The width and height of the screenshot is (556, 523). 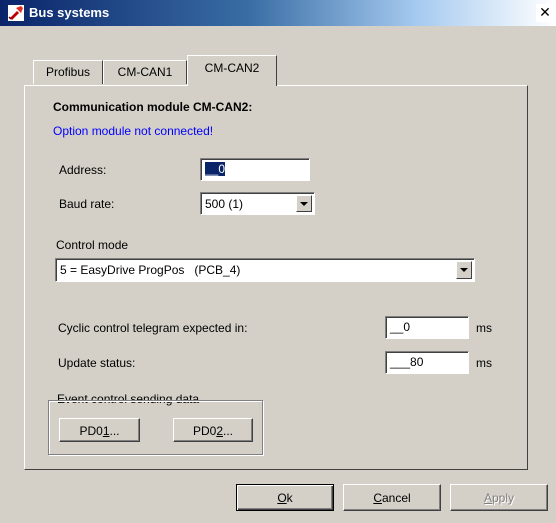 What do you see at coordinates (215, 169) in the screenshot?
I see `address-value: __0` at bounding box center [215, 169].